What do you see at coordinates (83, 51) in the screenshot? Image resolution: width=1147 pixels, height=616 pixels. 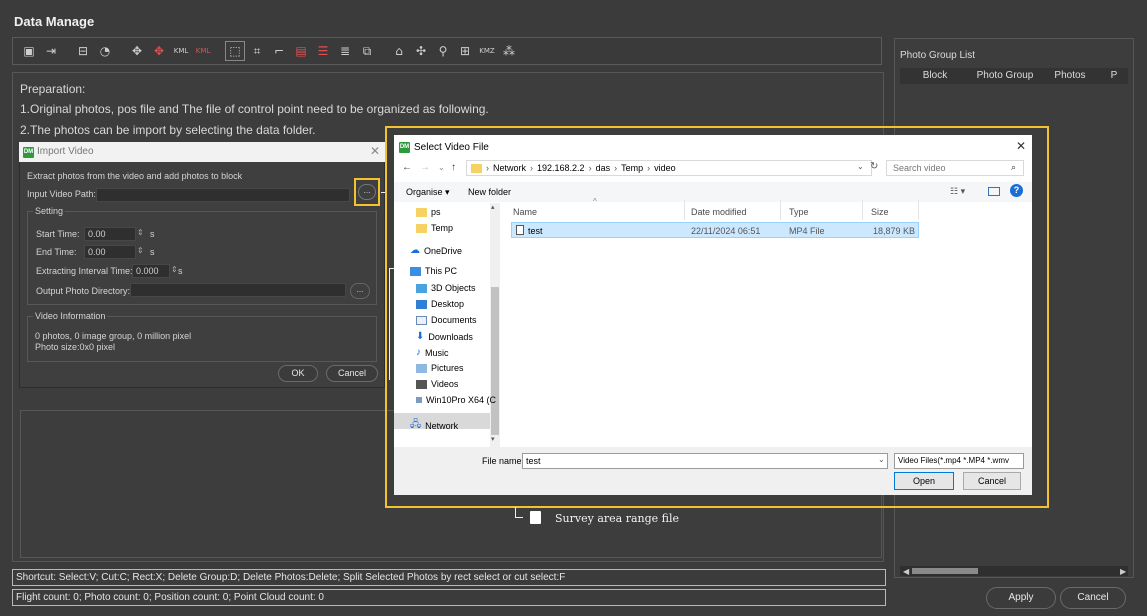 I see `layers-icon: ⊟` at bounding box center [83, 51].